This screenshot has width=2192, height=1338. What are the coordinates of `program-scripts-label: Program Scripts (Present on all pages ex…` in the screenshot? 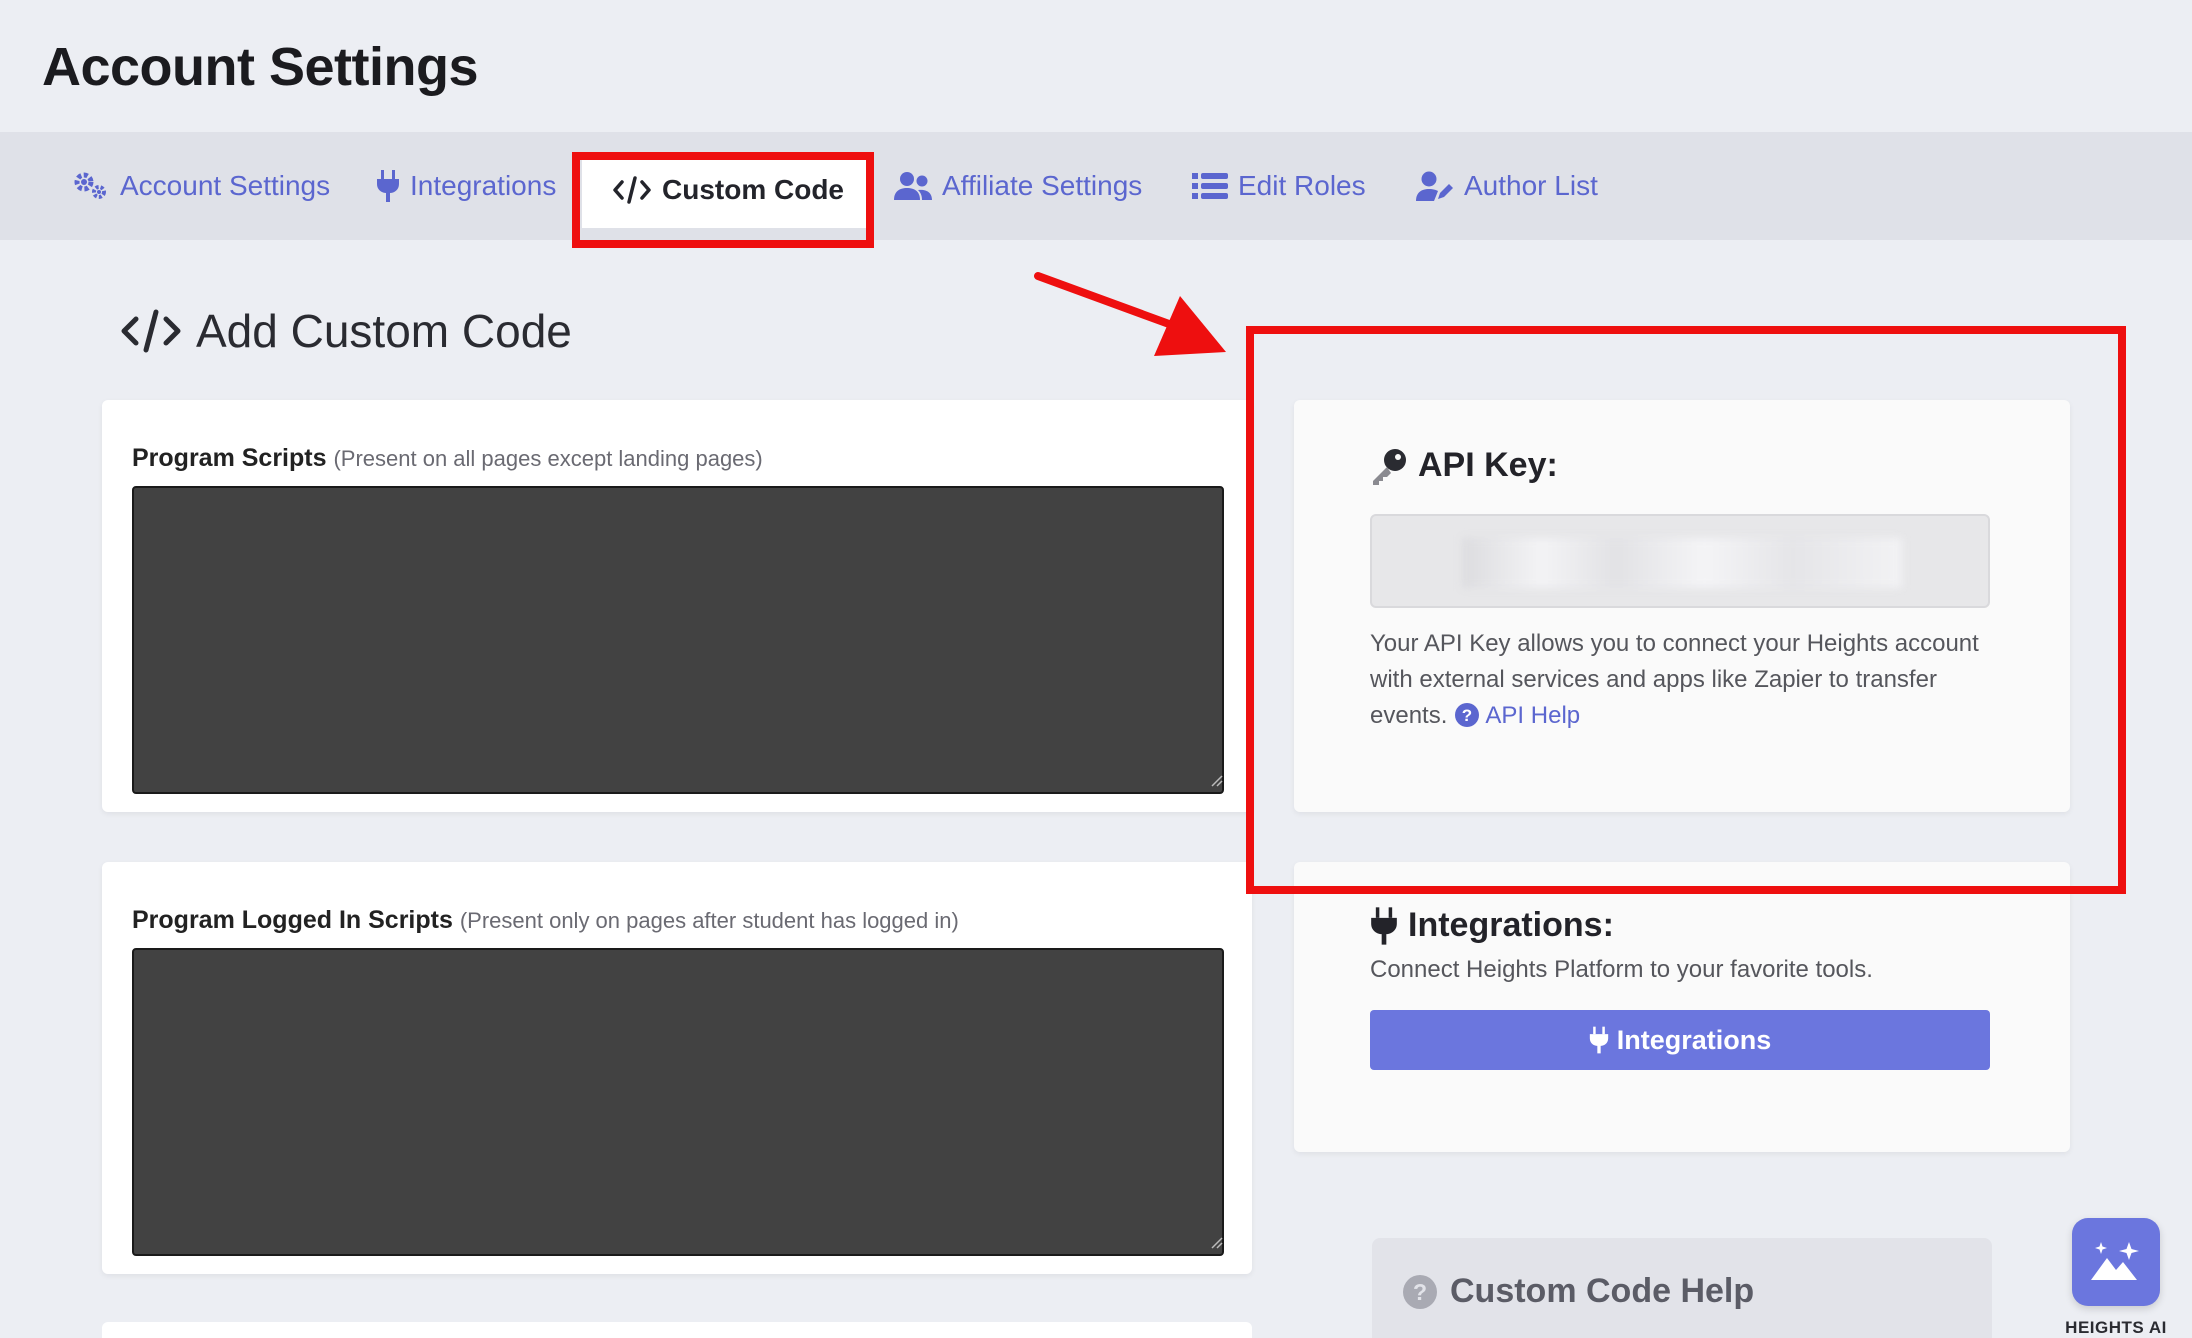 It's located at (447, 458).